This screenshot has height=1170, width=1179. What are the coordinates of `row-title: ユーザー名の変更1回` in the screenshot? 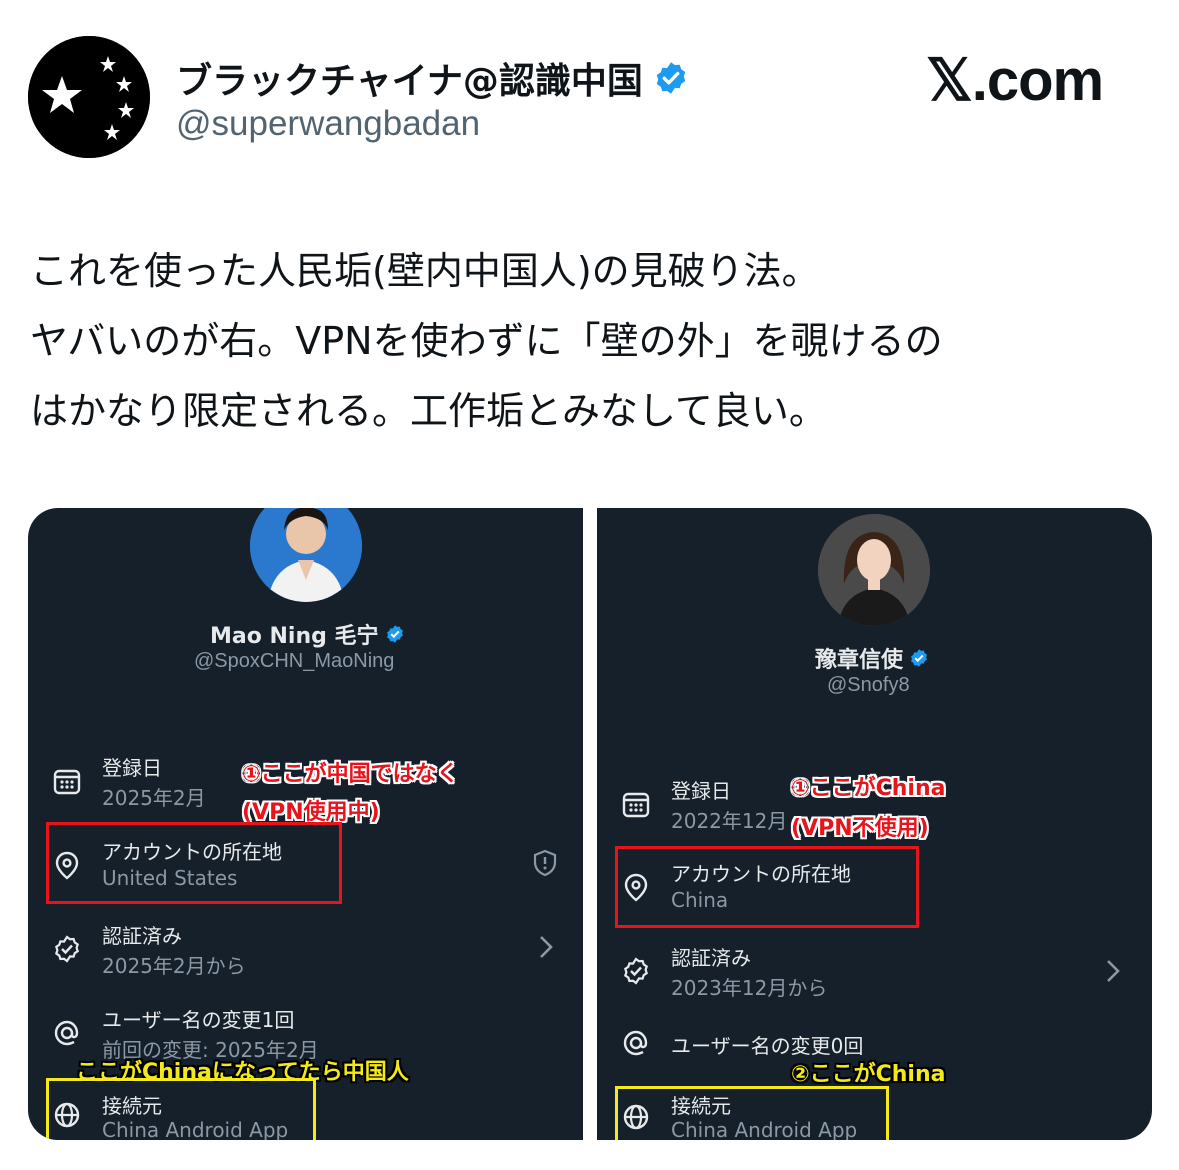 It's located at (198, 1020).